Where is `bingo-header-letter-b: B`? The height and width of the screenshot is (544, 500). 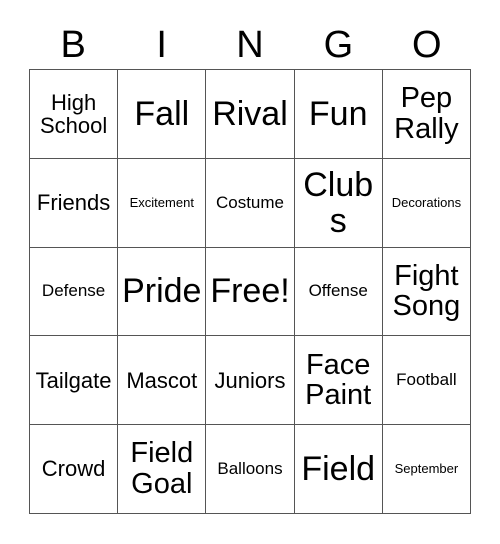 bingo-header-letter-b: B is located at coordinates (73, 44).